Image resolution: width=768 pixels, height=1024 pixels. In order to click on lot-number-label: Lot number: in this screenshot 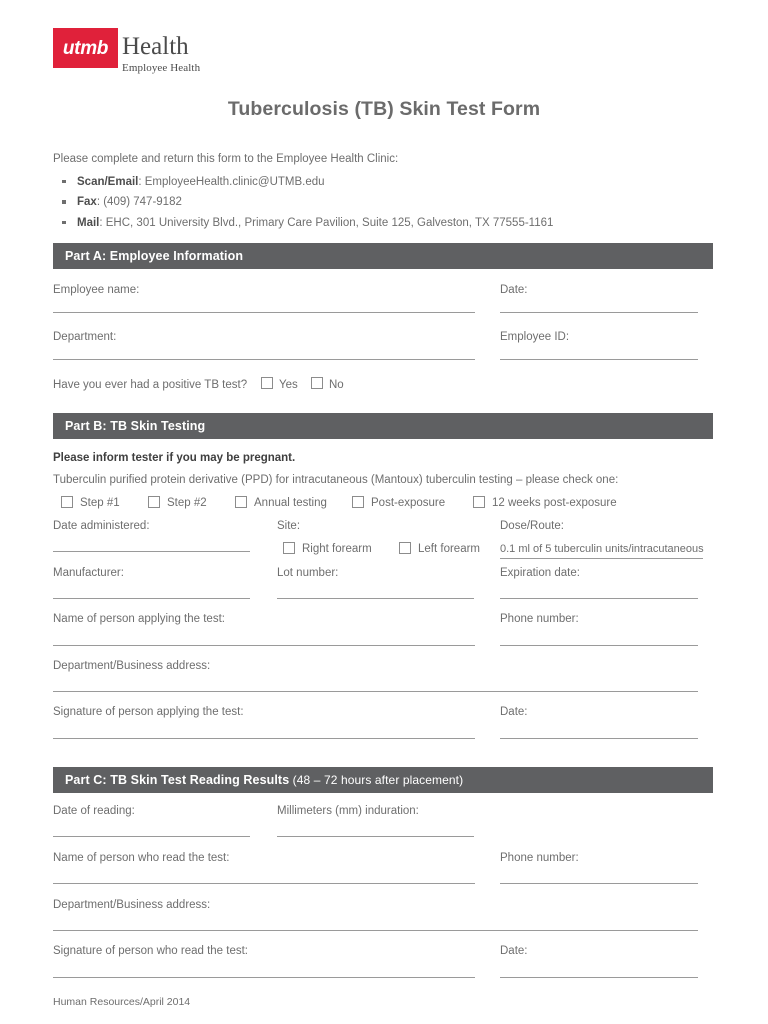, I will do `click(308, 573)`.